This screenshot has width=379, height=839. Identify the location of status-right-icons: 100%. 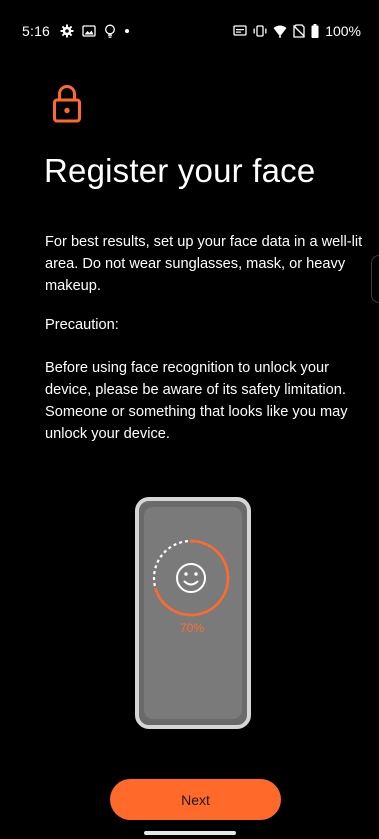
(297, 31).